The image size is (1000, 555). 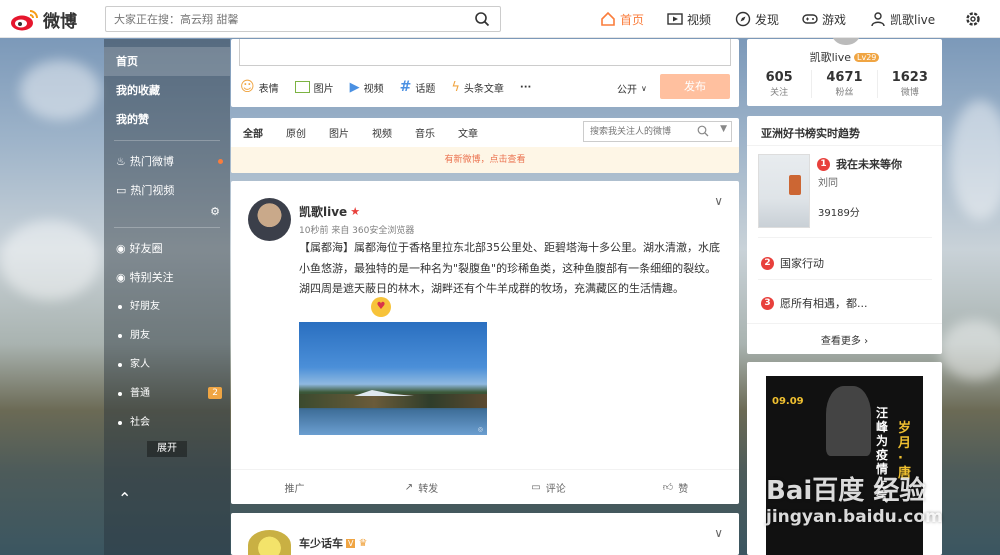 I want to click on home-icon, so click(x=608, y=18).